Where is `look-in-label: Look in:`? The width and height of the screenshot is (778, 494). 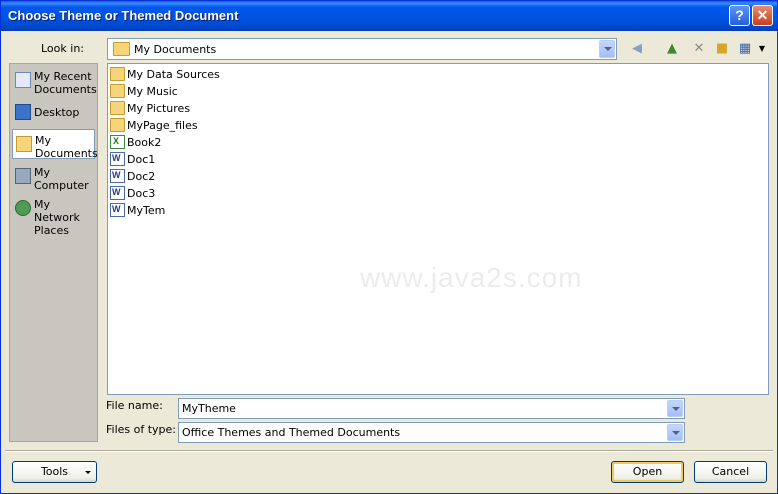 look-in-label: Look in: is located at coordinates (62, 48).